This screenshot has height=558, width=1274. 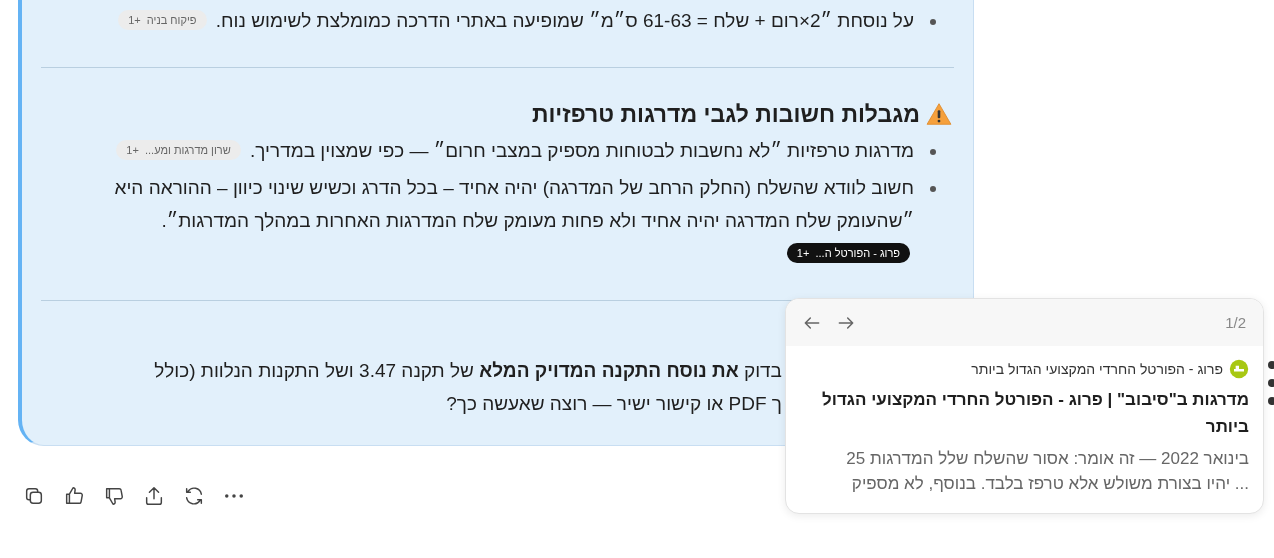 I want to click on list-item-text: חשוב לוודא שהשלח (החלק הרחב של המדרגה) יהיה אחיד – בכל הדרג וכשיש שינוי כיוון – ההוראה היא ״שהעומק שלח המדרגה יהיה אחיד ולא פחות מעומק שלח המדרגות האחרות במהלך המדרגות״. פרוג - הפורטל ה... +1, so click(x=477, y=220).